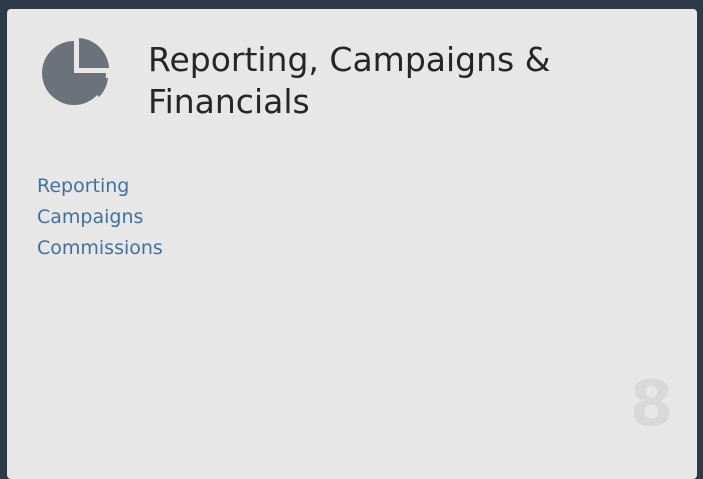 The width and height of the screenshot is (703, 479). I want to click on link-reporting: Reporting, so click(100, 186).